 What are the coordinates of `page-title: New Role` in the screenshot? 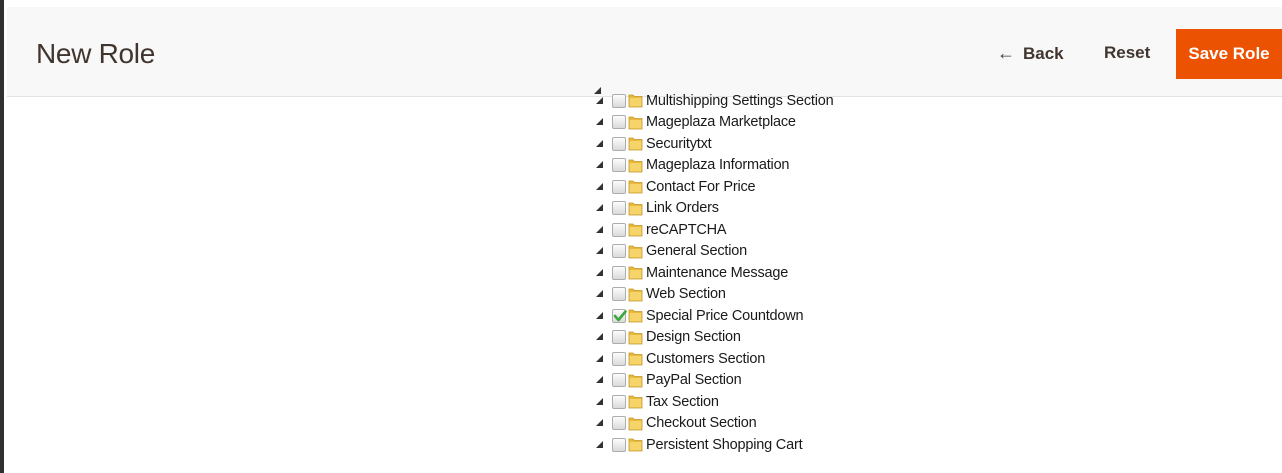 It's located at (95, 53).